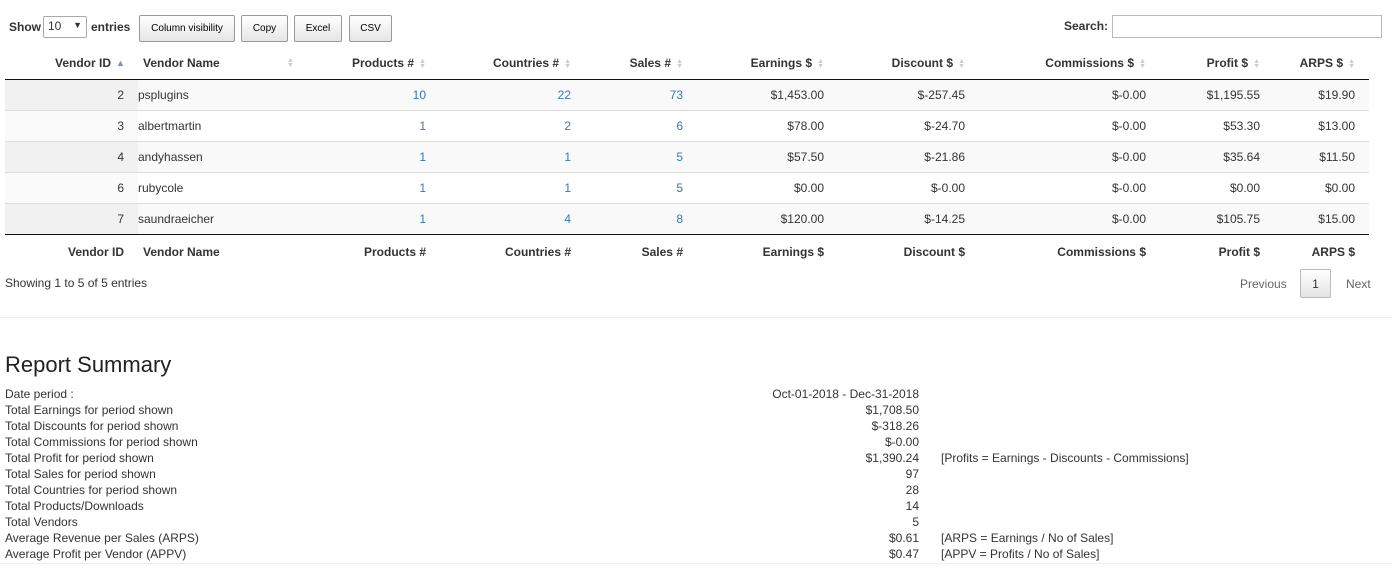 The width and height of the screenshot is (1399, 575). Describe the element at coordinates (79, 458) in the screenshot. I see `summary-label: Total Profit for period shown` at that location.